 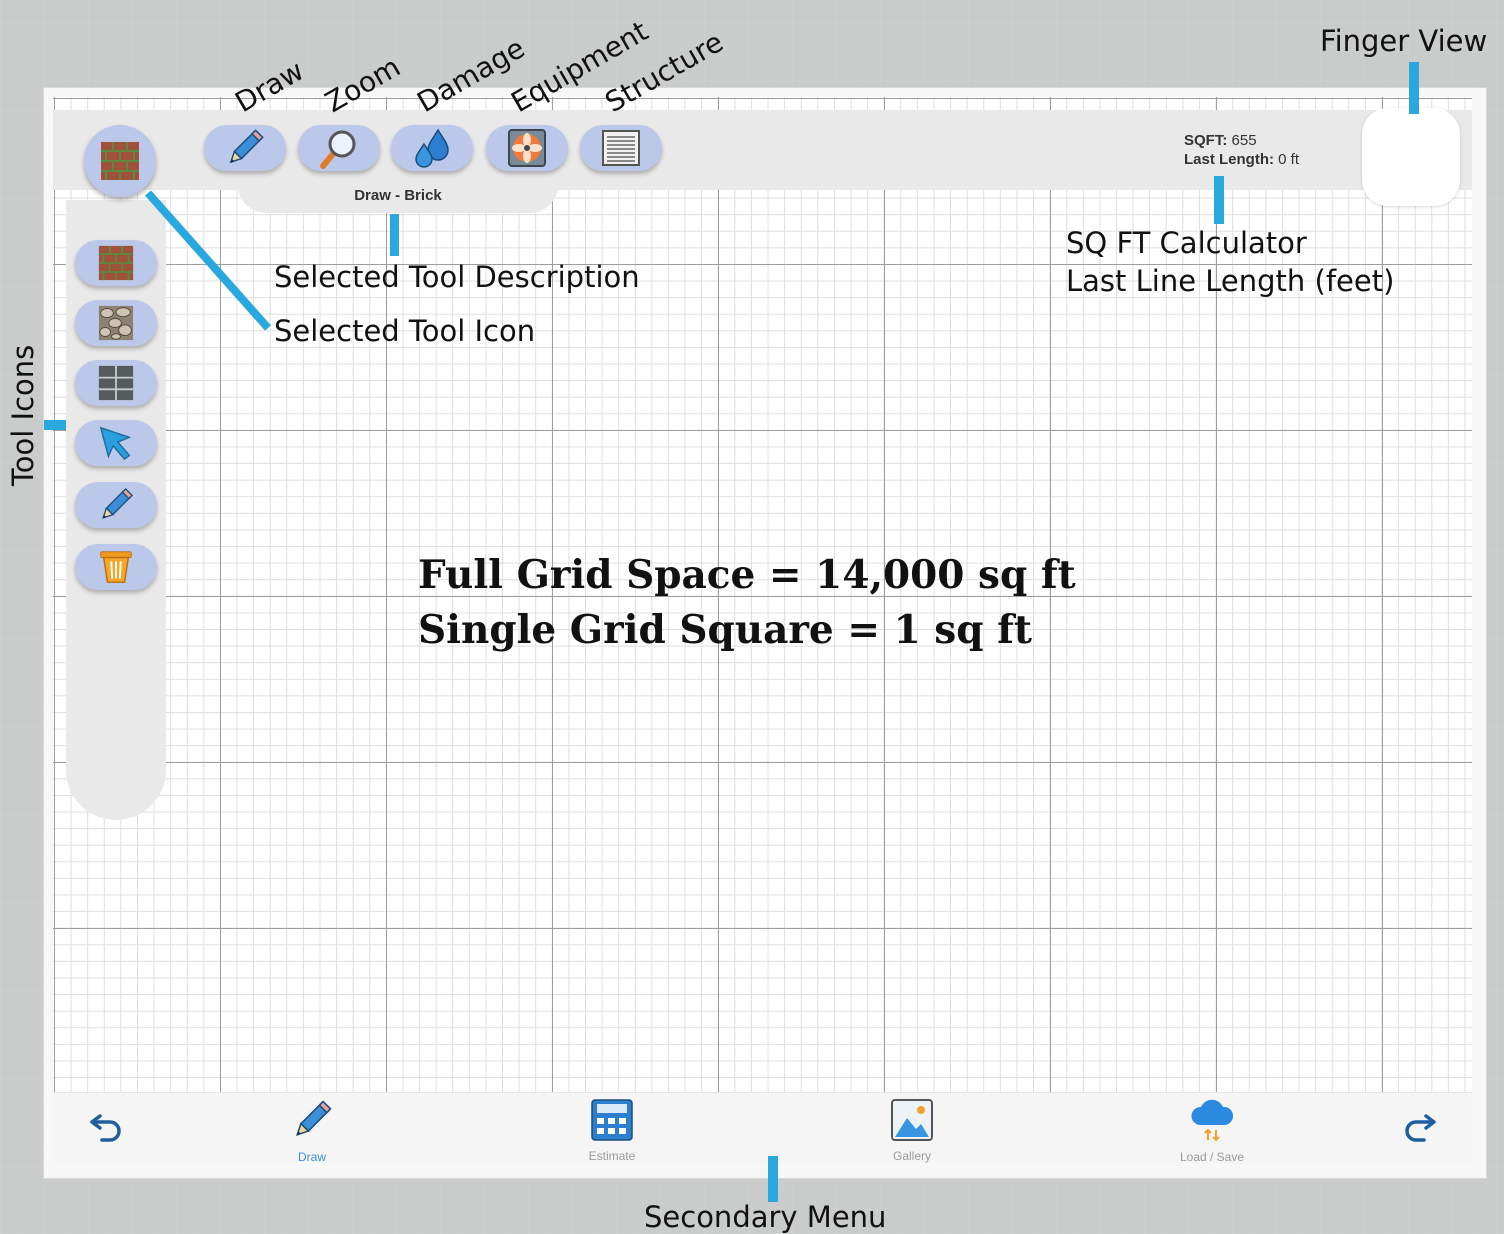 I want to click on pointer-selected-tool-icon, so click(x=208, y=260).